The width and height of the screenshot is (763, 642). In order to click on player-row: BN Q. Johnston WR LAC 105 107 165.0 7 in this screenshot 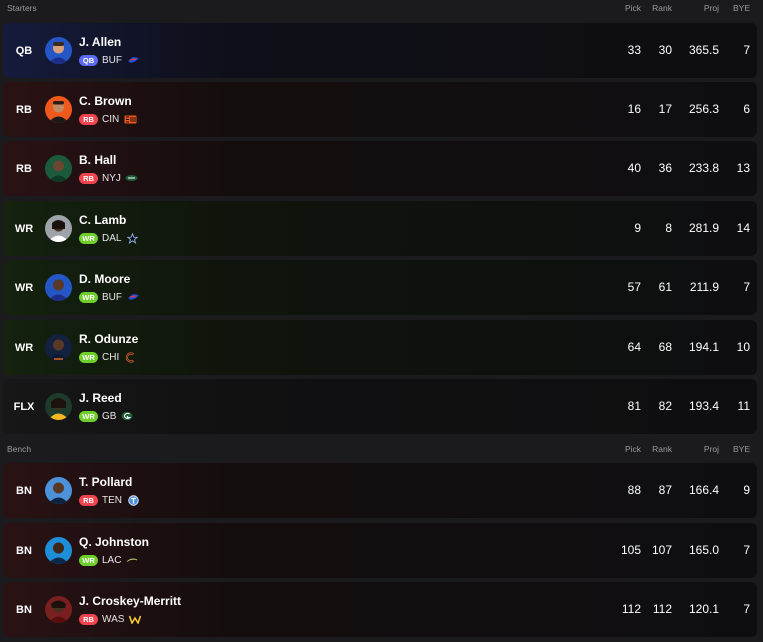, I will do `click(380, 550)`.